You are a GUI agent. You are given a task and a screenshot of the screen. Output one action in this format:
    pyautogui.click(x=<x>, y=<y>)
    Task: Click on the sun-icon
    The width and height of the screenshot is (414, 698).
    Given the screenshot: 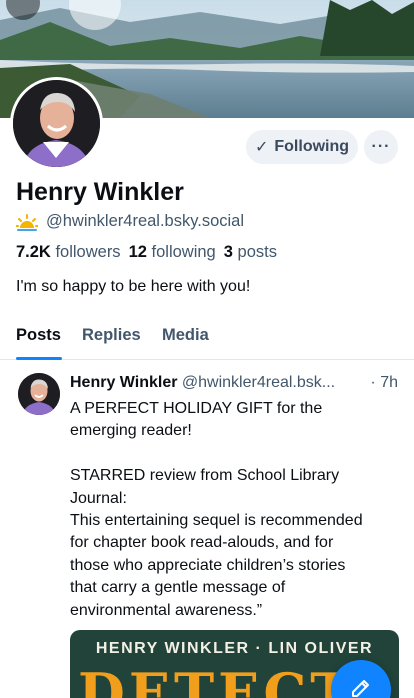 What is the action you would take?
    pyautogui.click(x=27, y=222)
    